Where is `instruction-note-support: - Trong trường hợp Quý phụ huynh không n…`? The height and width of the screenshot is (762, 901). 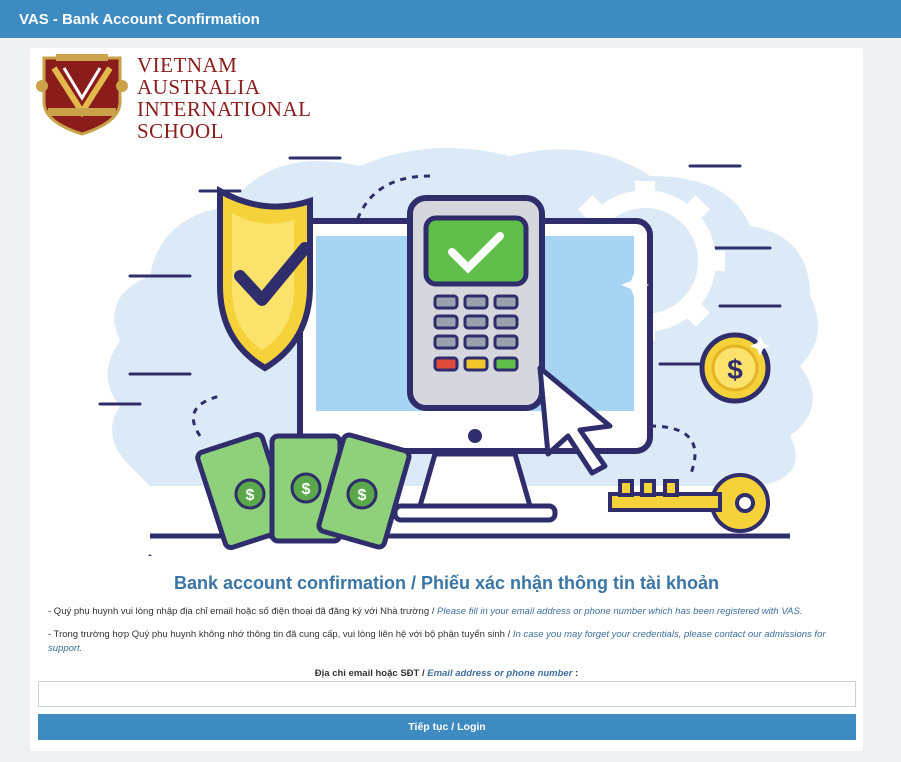 instruction-note-support: - Trong trường hợp Quý phụ huynh không n… is located at coordinates (443, 642).